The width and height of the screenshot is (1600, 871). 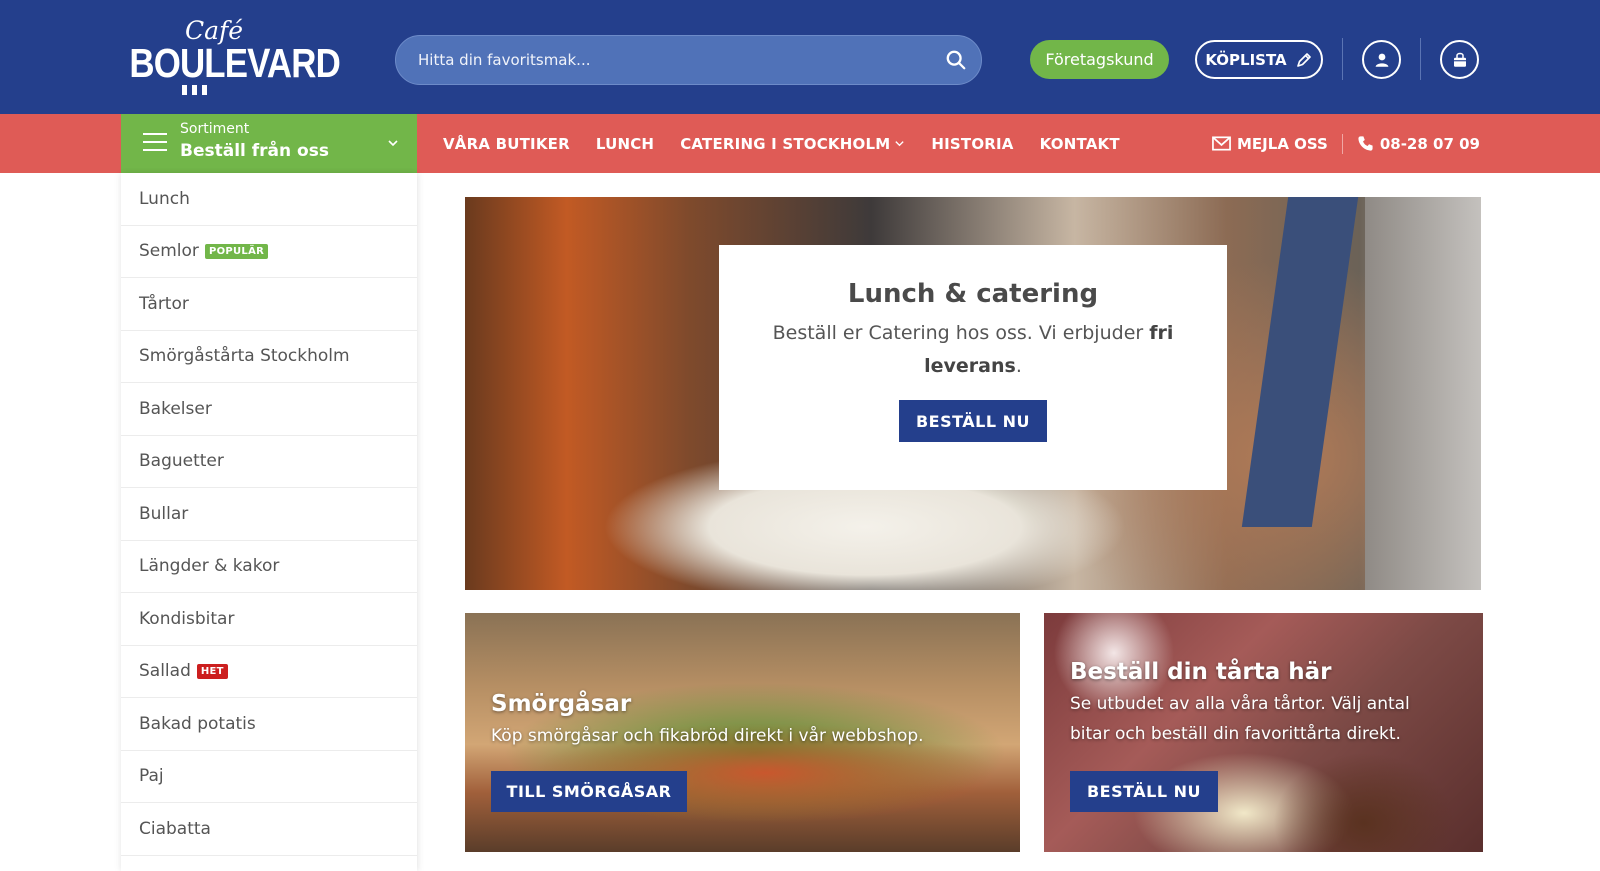 I want to click on sidebar-item-label: Kondisbitar, so click(x=187, y=618).